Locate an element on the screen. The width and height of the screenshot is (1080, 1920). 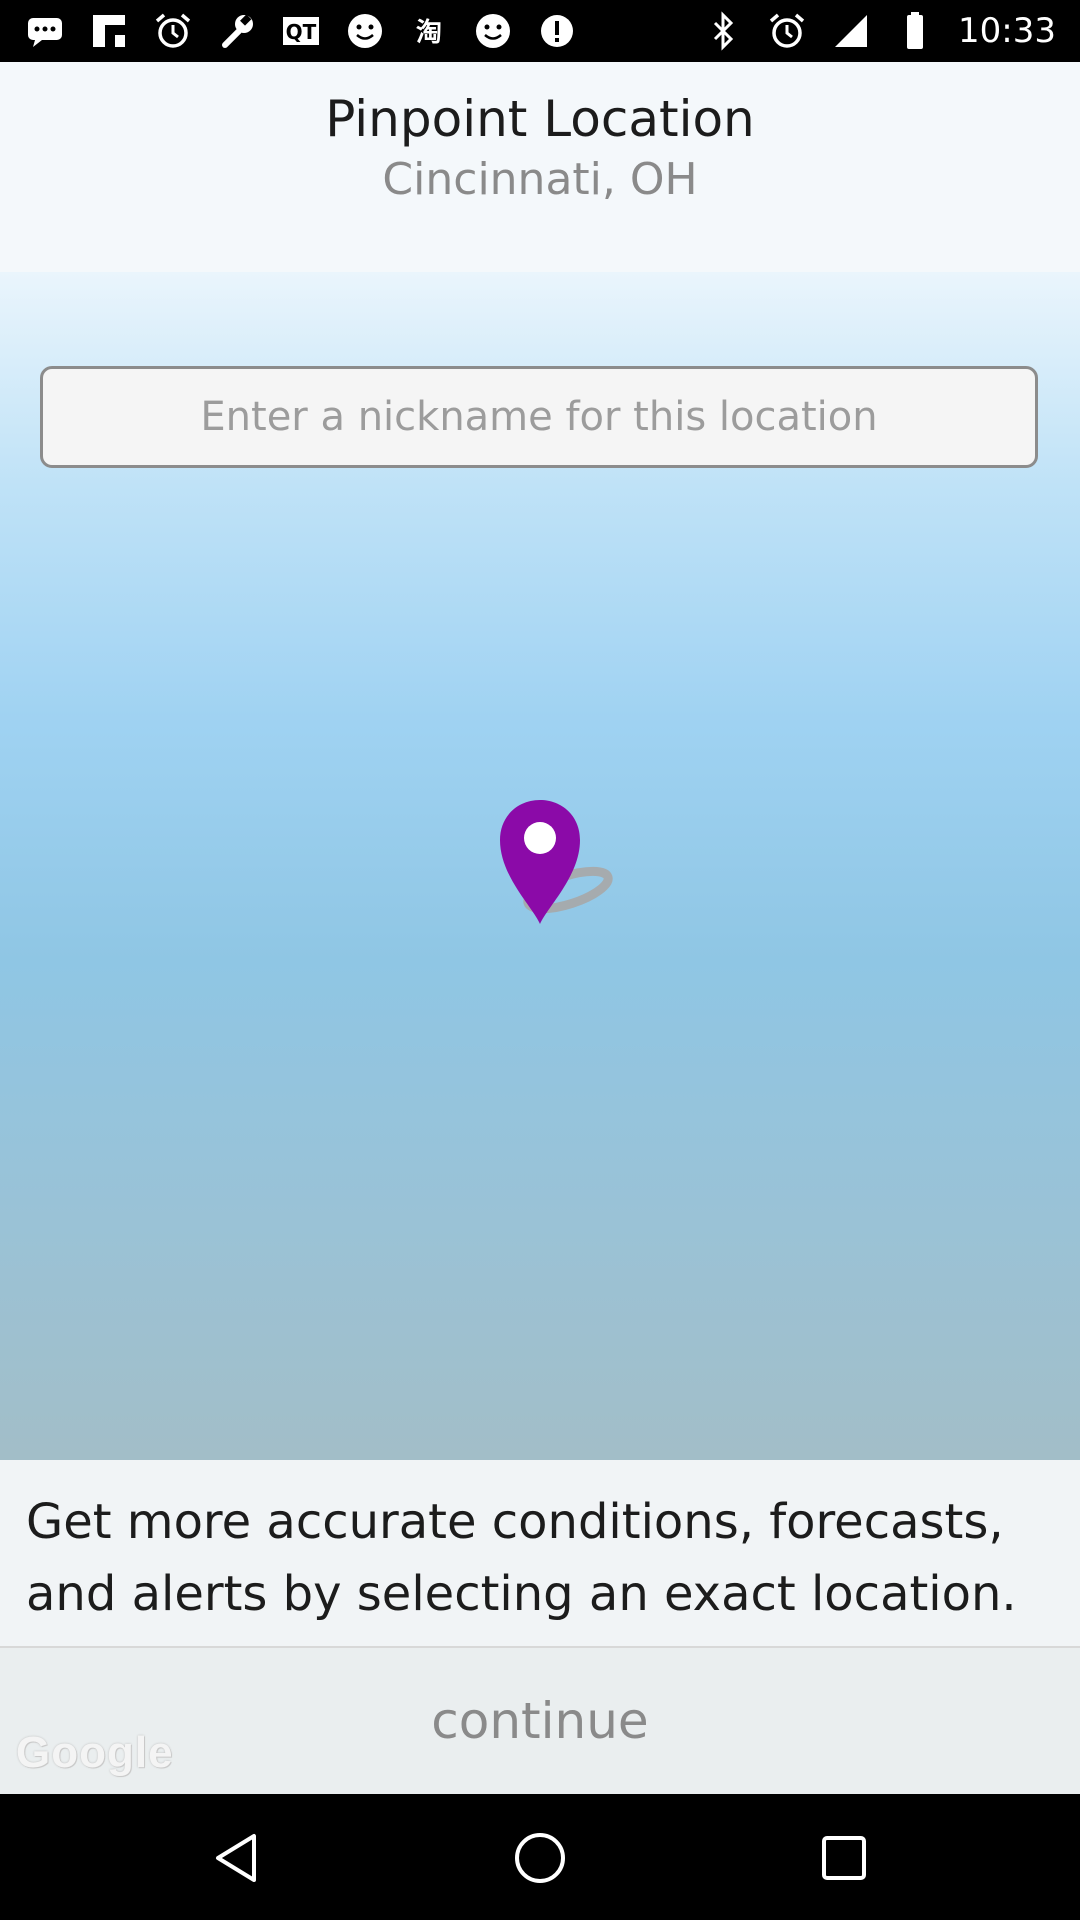
back-icon is located at coordinates (238, 1858).